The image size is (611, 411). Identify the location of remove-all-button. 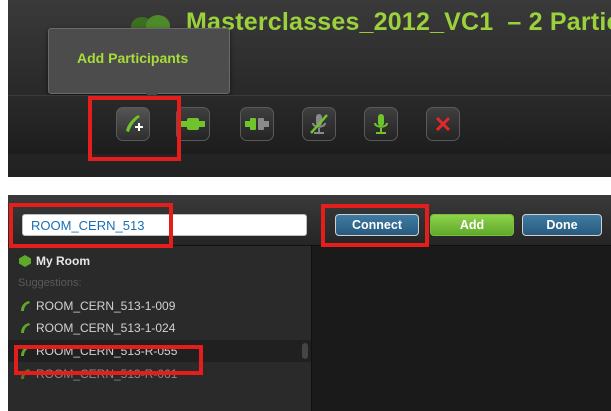
(443, 124).